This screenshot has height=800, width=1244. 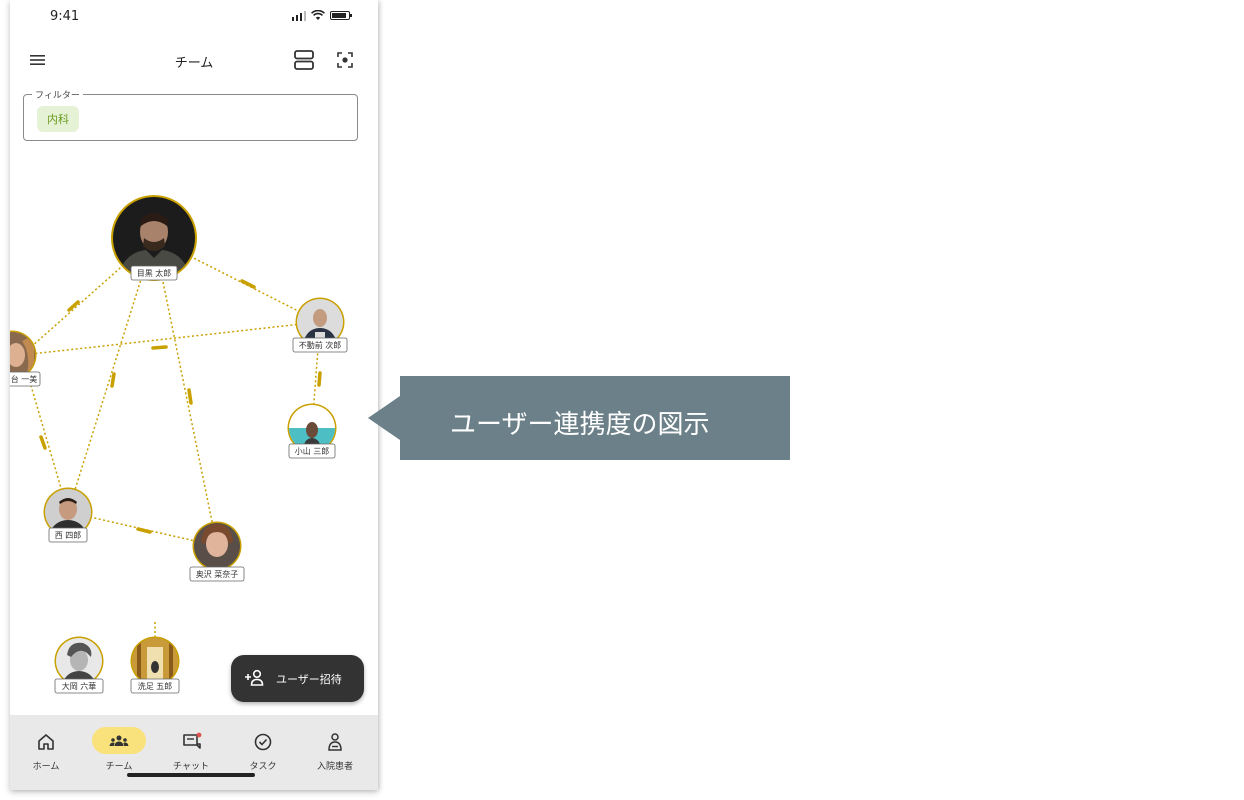 What do you see at coordinates (263, 742) in the screenshot?
I see `task-check-icon` at bounding box center [263, 742].